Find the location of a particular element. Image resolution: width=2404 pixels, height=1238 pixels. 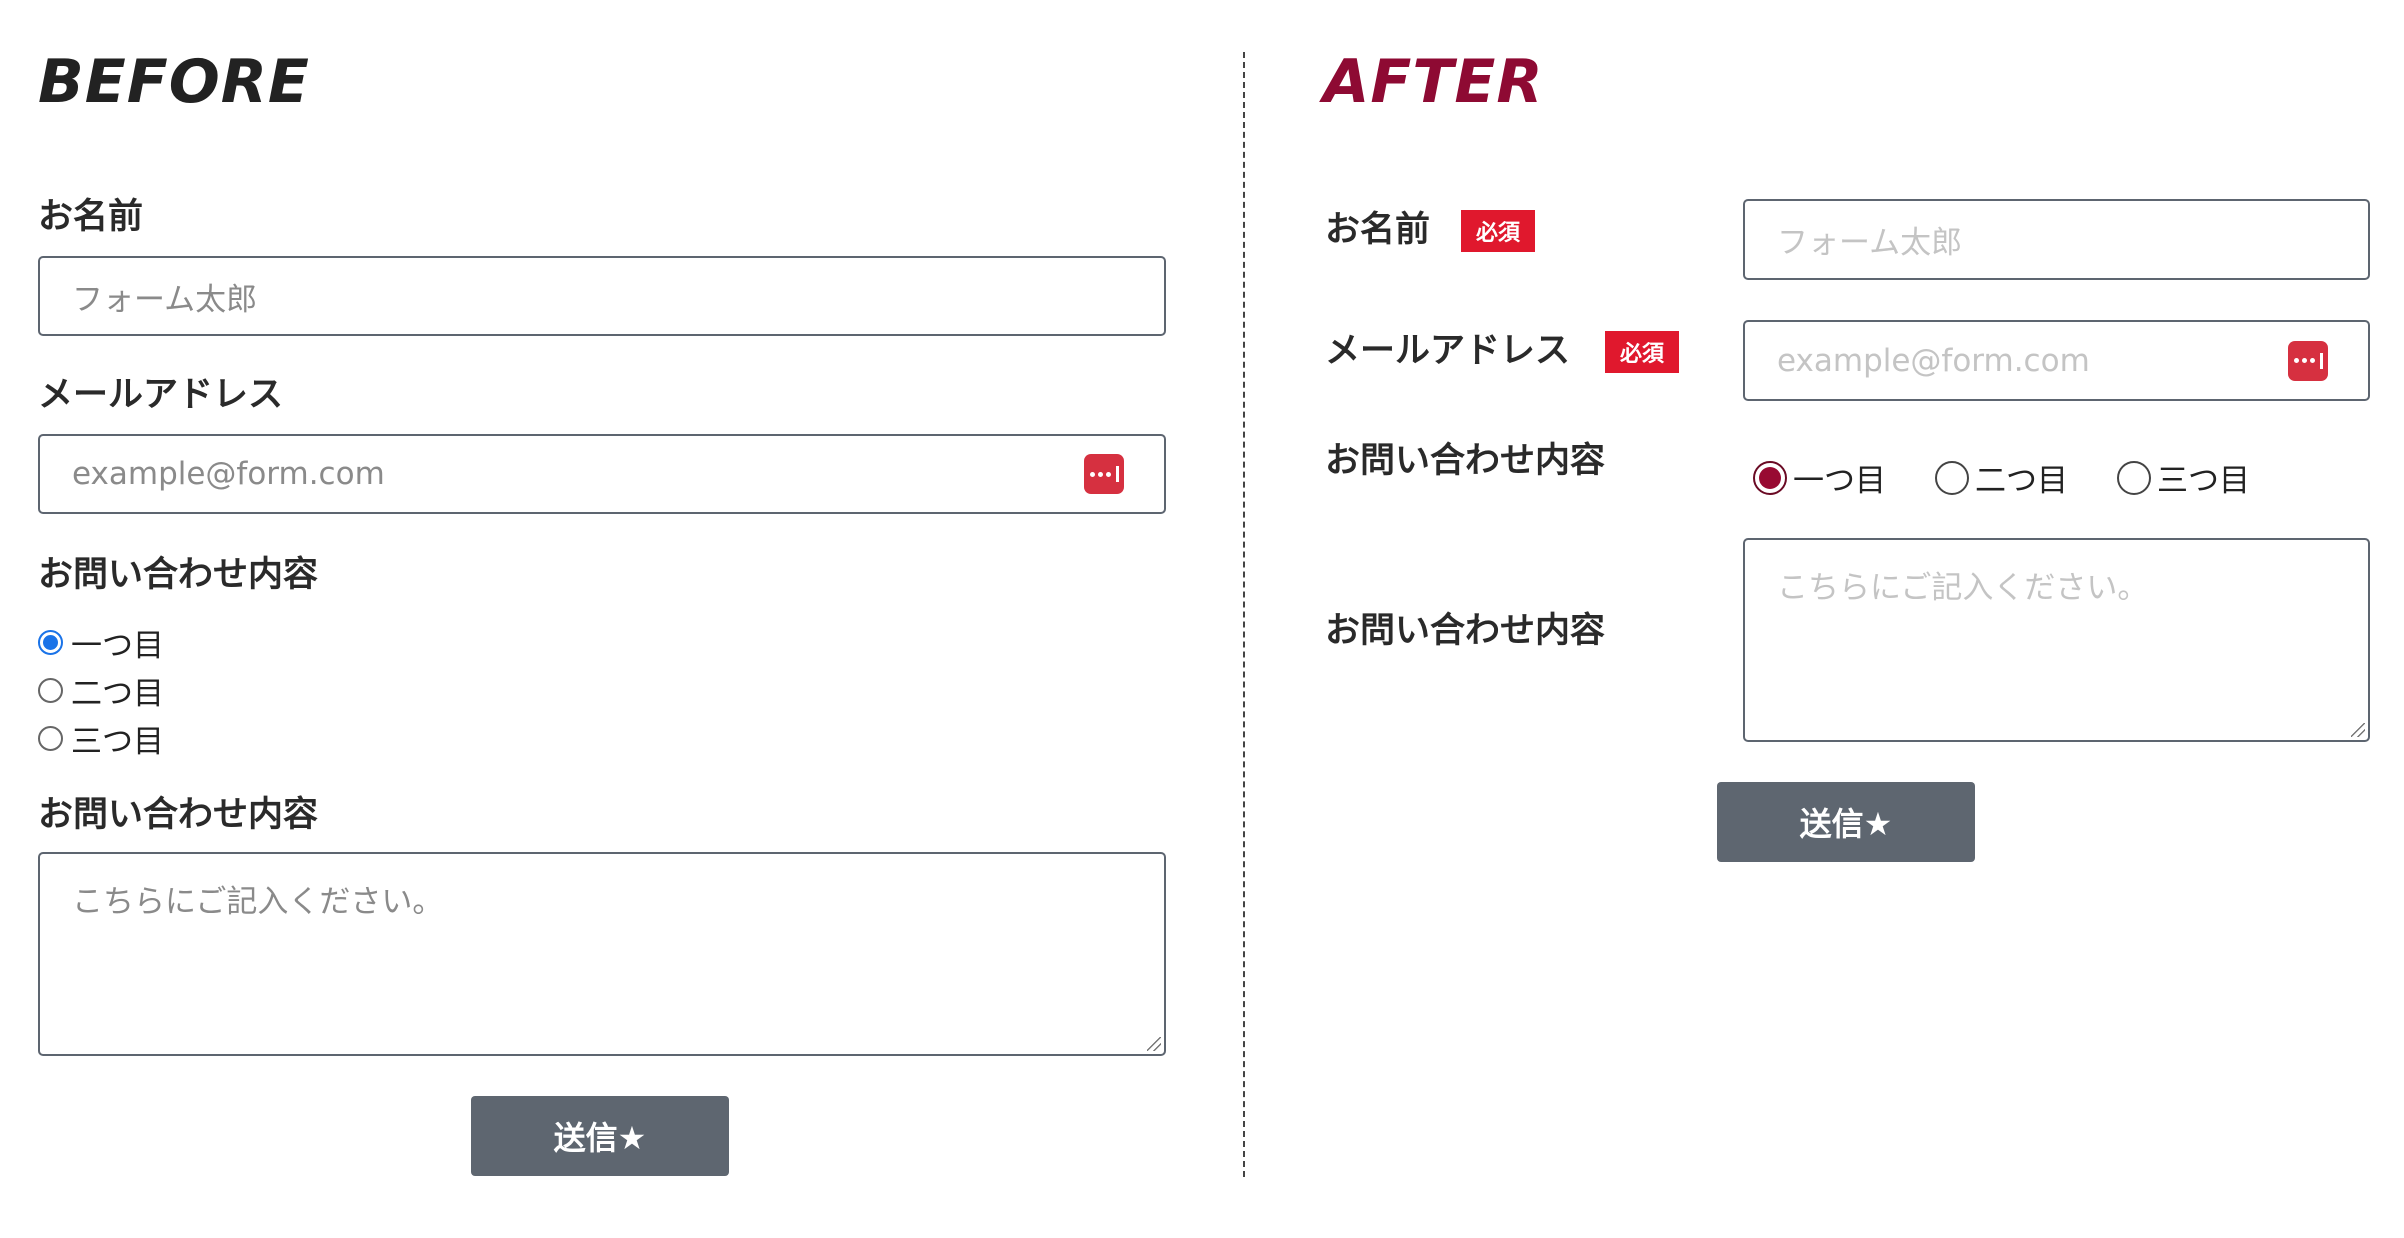

after-inquiry-label: お問い合わせ内容 is located at coordinates (1465, 461).